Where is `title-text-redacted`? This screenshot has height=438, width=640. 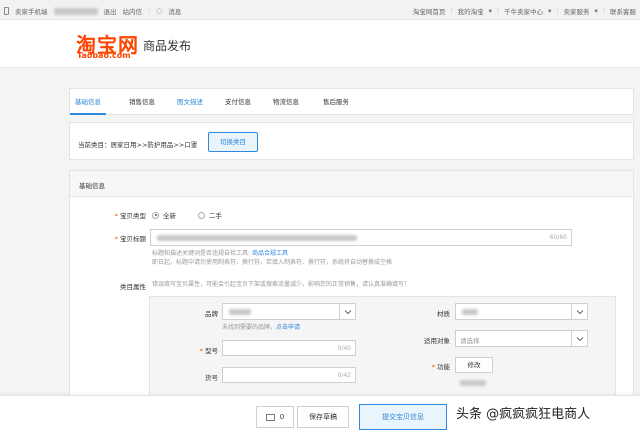
title-text-redacted is located at coordinates (257, 238).